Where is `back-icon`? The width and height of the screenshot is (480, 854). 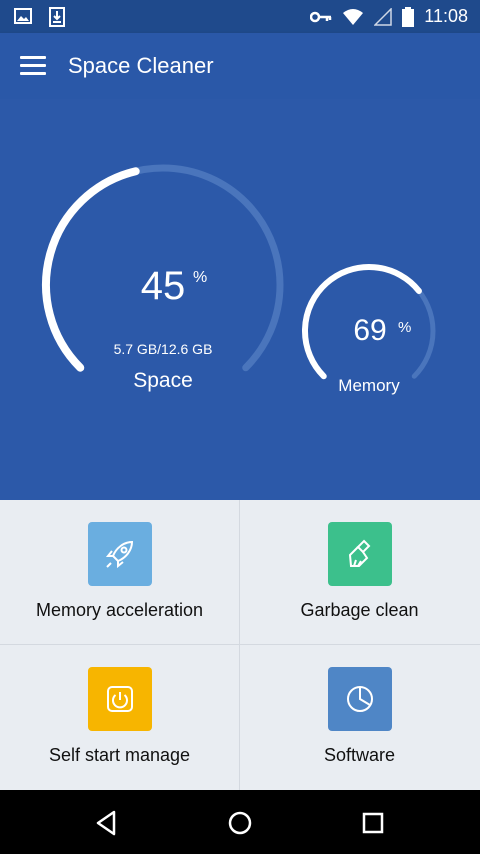
back-icon is located at coordinates (107, 823).